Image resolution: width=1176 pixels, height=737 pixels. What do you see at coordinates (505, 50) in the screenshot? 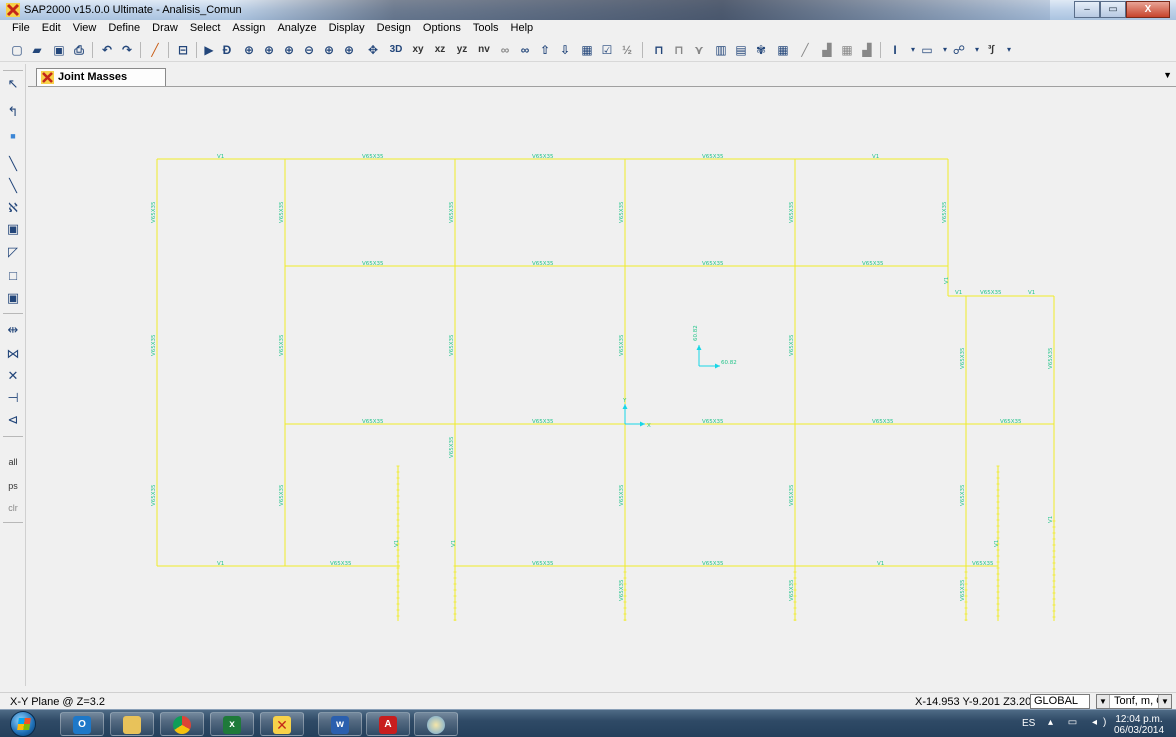
I see `perspective-icon: ∞` at bounding box center [505, 50].